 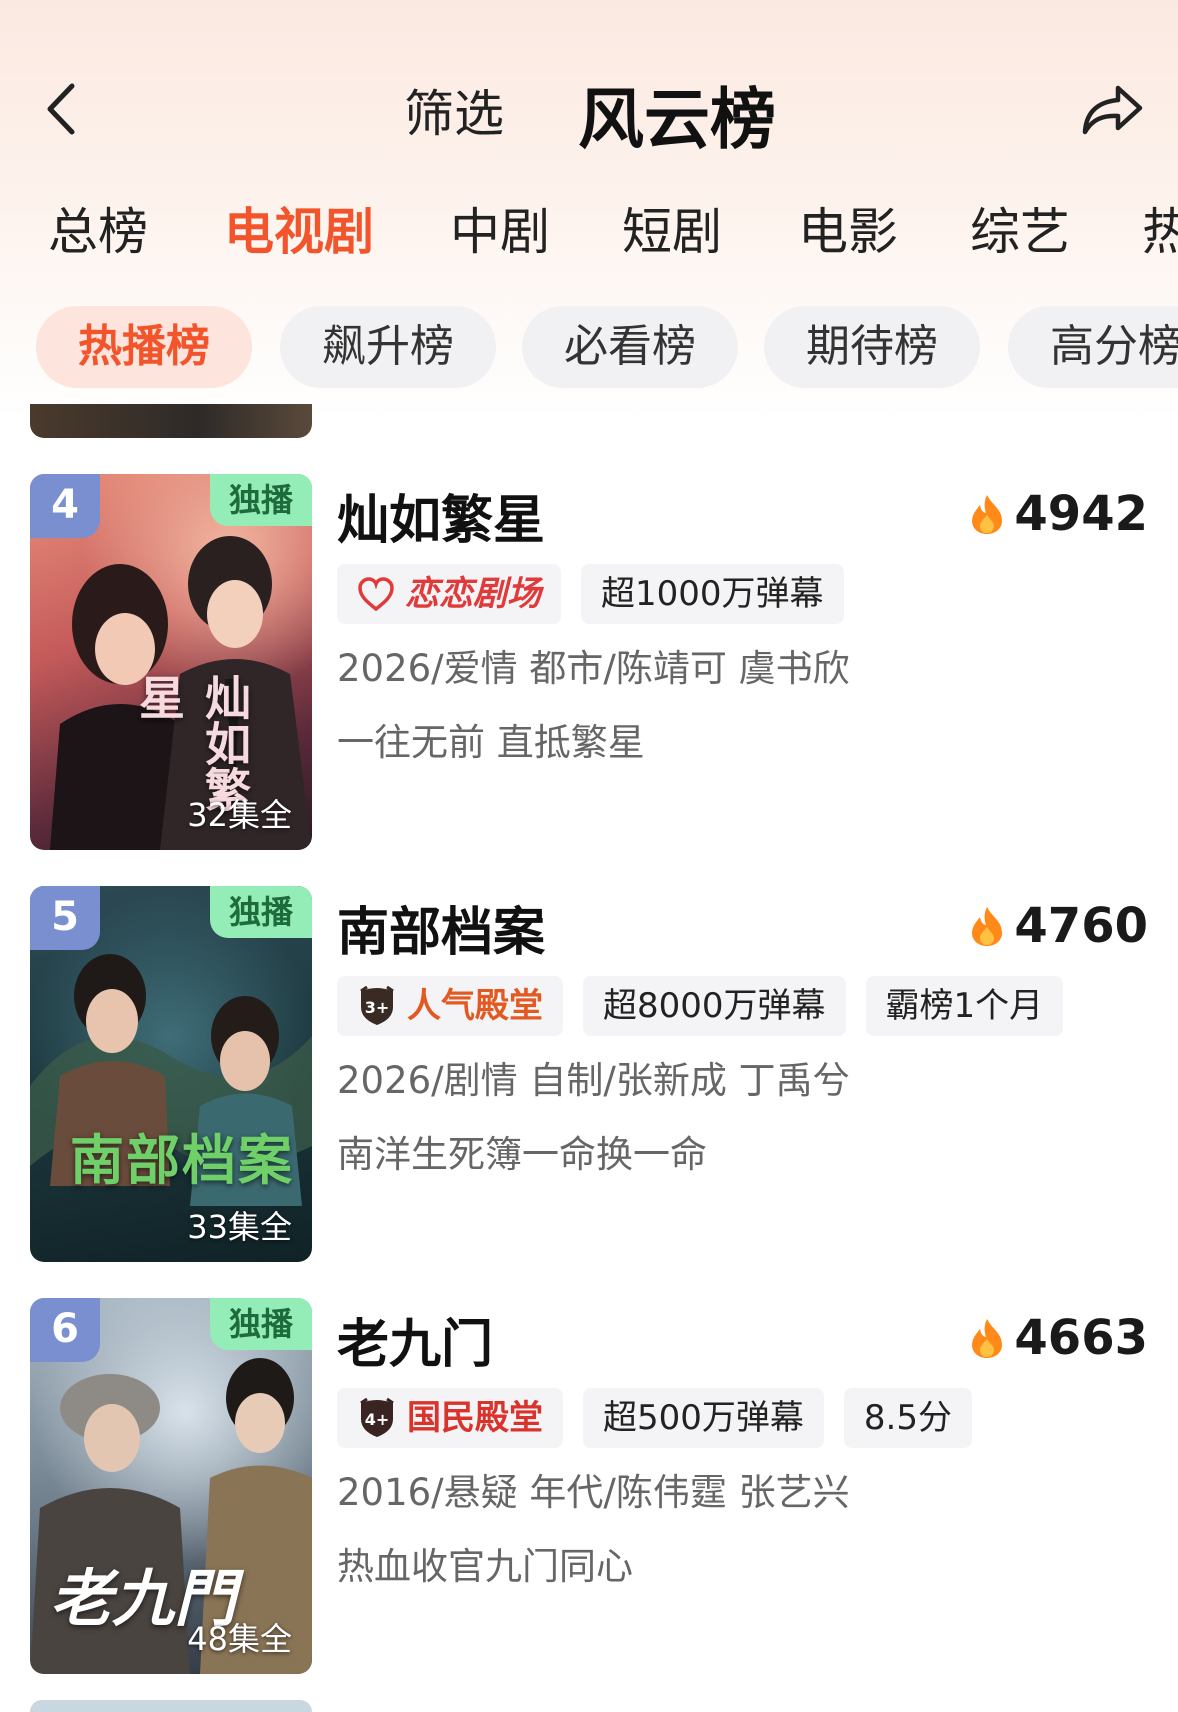 What do you see at coordinates (144, 347) in the screenshot?
I see `tab-hot-play: 热播榜` at bounding box center [144, 347].